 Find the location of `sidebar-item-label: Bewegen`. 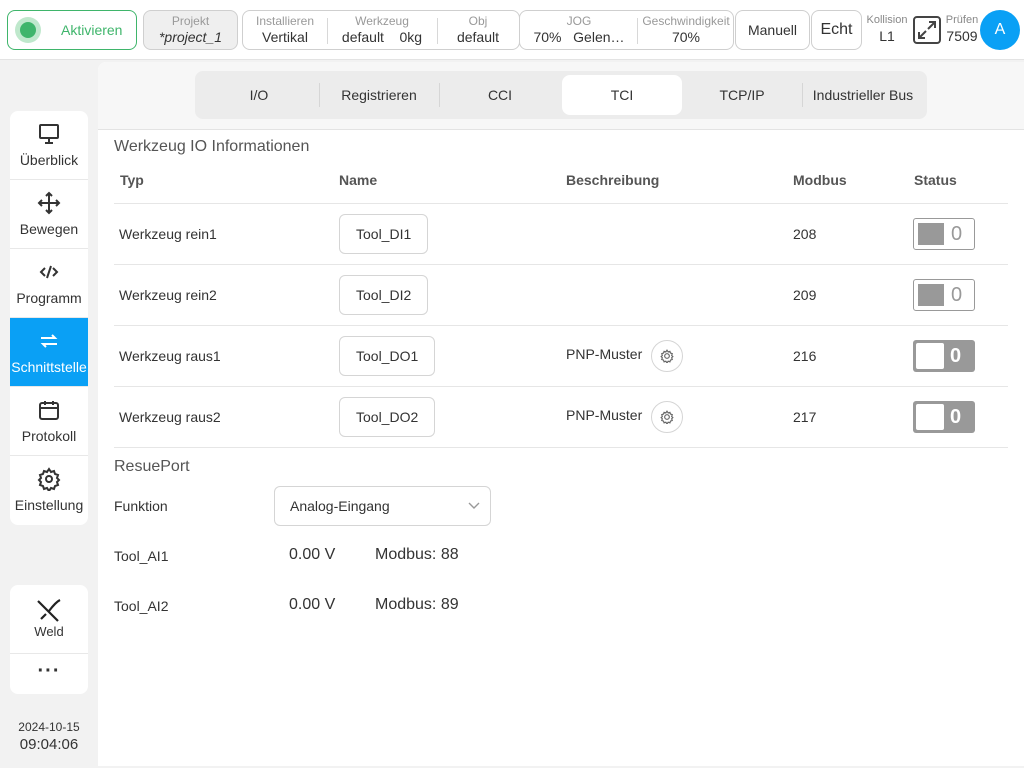

sidebar-item-label: Bewegen is located at coordinates (49, 229).